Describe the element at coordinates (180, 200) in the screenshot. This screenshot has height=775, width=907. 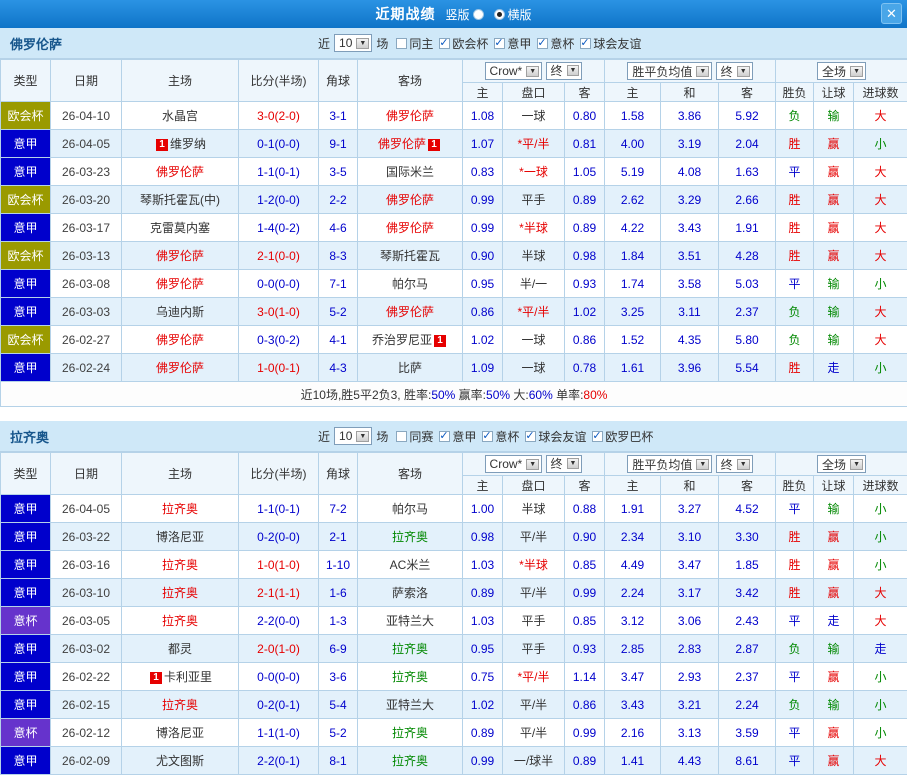
I see `home-team-cell: 琴斯托霍瓦(中)` at that location.